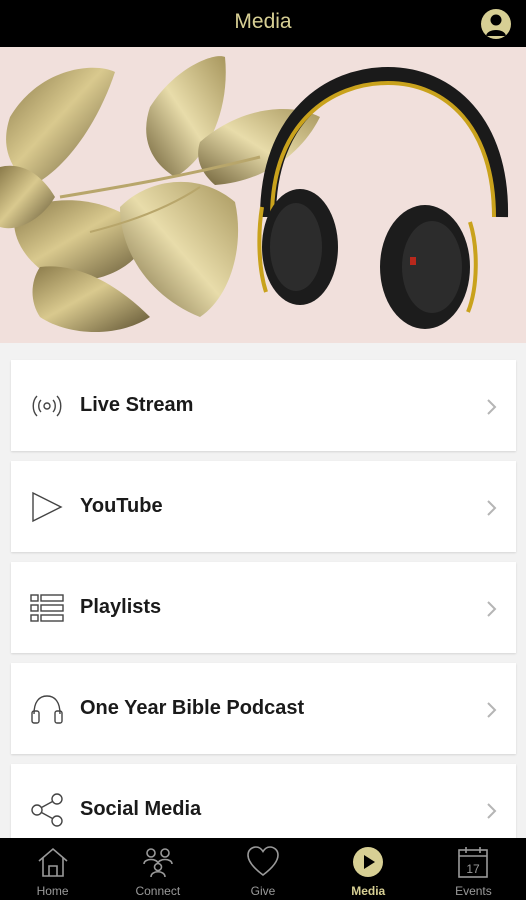 The image size is (526, 900). I want to click on share-icon, so click(47, 810).